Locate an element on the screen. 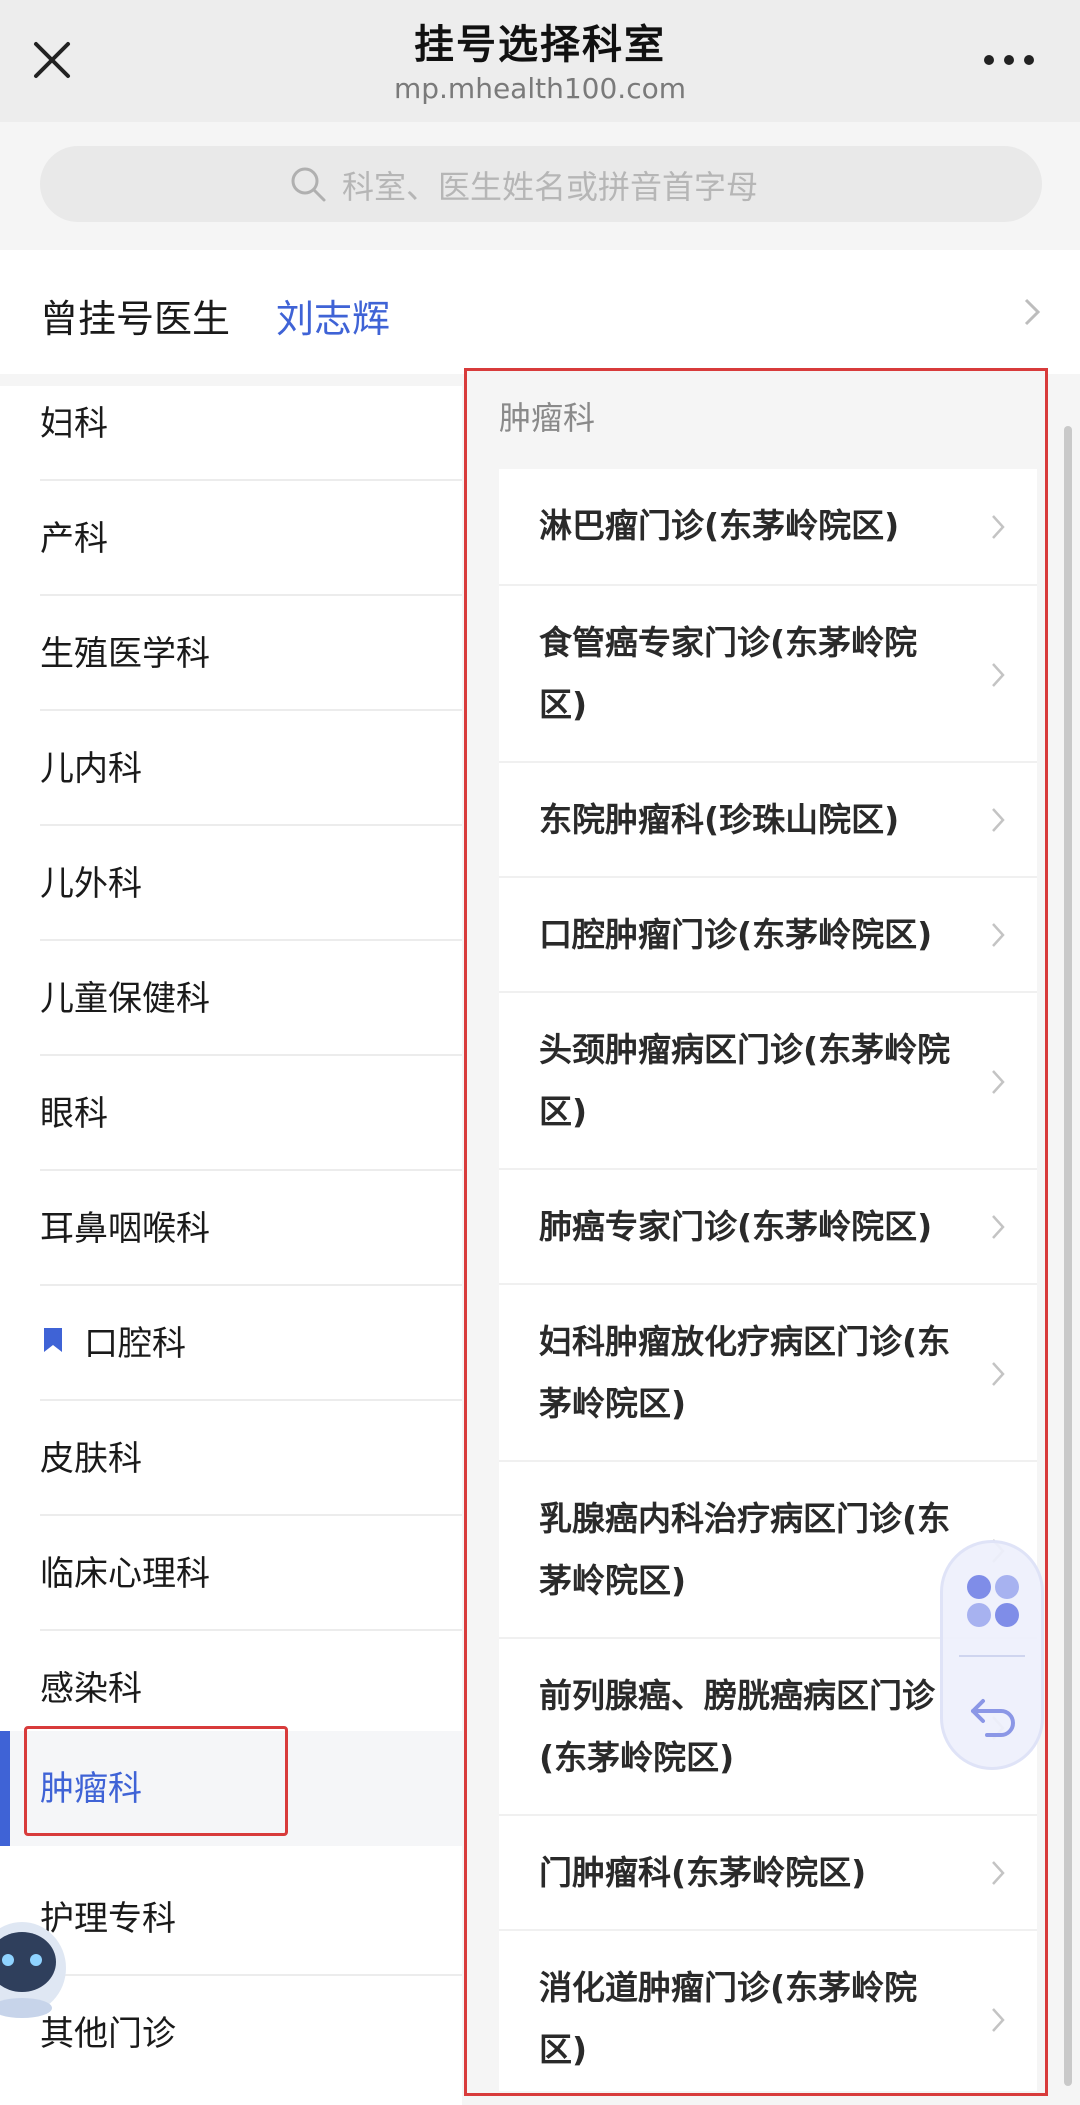  department-item: 儿内科 is located at coordinates (231, 768).